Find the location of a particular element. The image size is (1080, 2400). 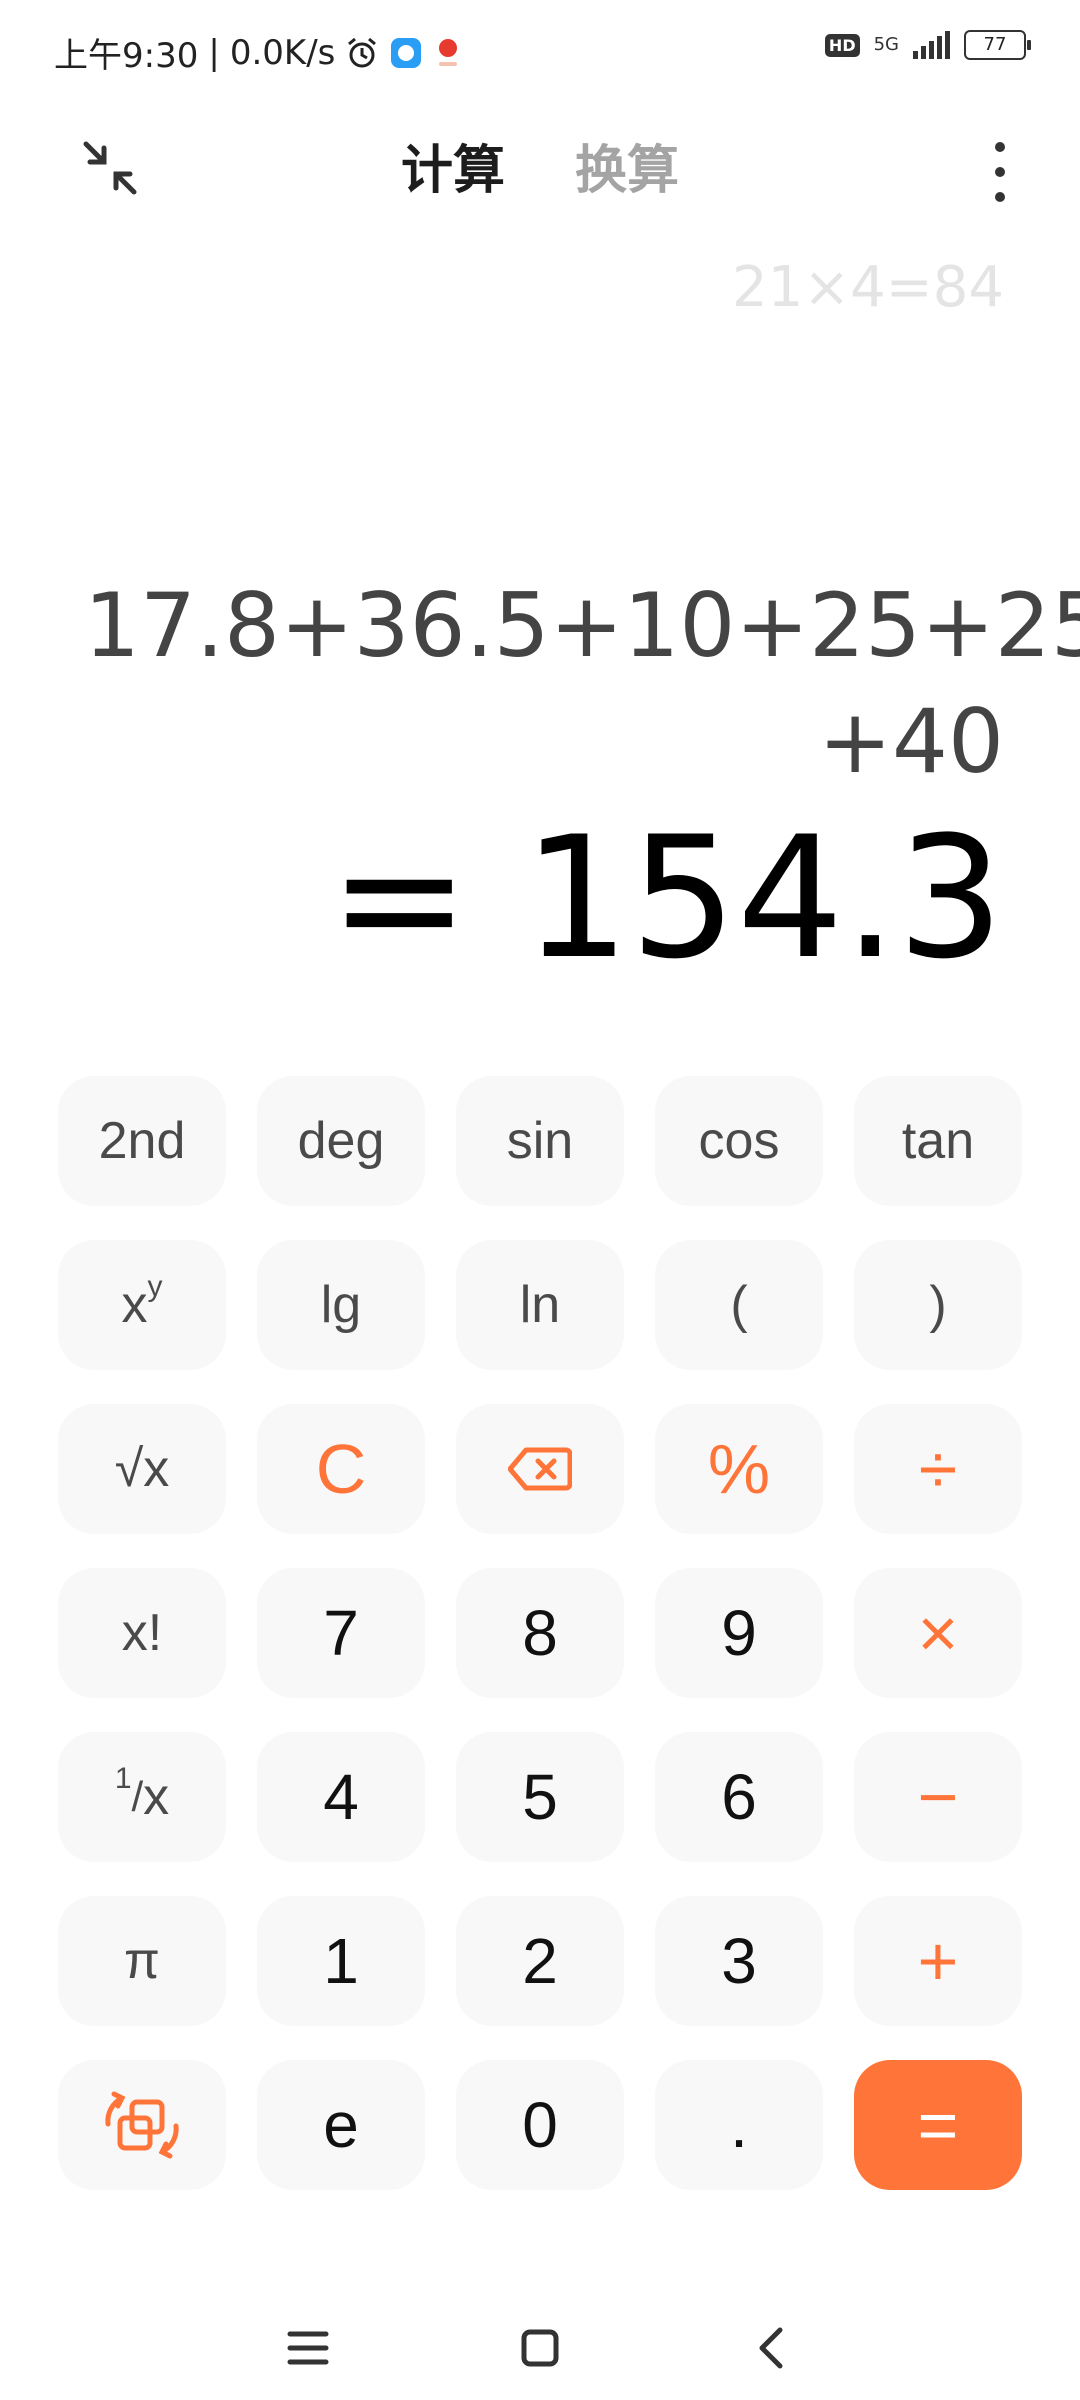

location-app-icon is located at coordinates (448, 53).